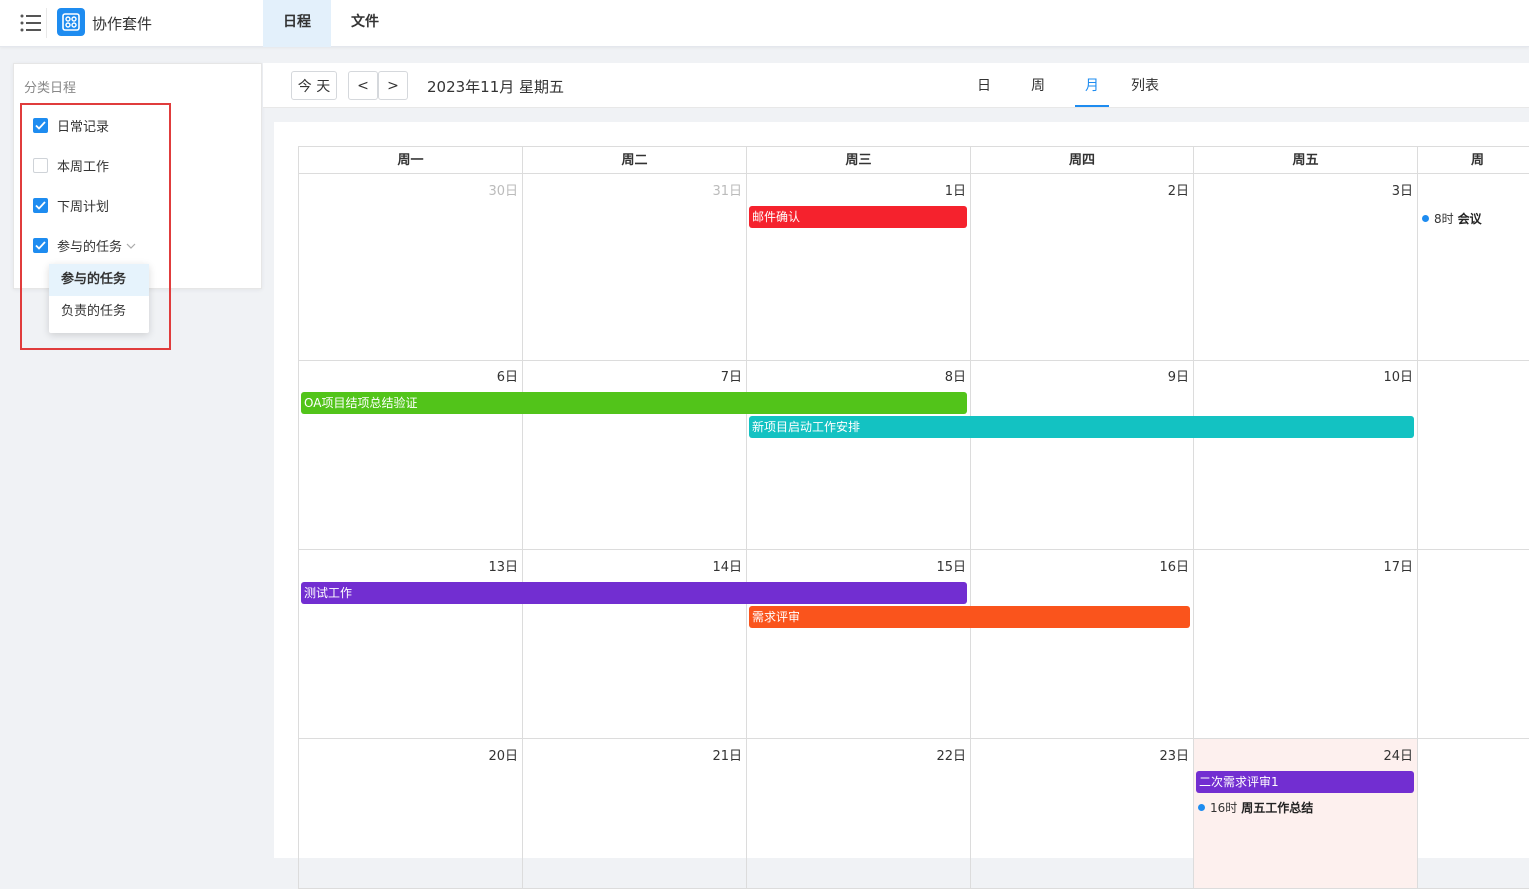 The width and height of the screenshot is (1529, 889). What do you see at coordinates (1092, 85) in the screenshot?
I see `view-tab-month: 月` at bounding box center [1092, 85].